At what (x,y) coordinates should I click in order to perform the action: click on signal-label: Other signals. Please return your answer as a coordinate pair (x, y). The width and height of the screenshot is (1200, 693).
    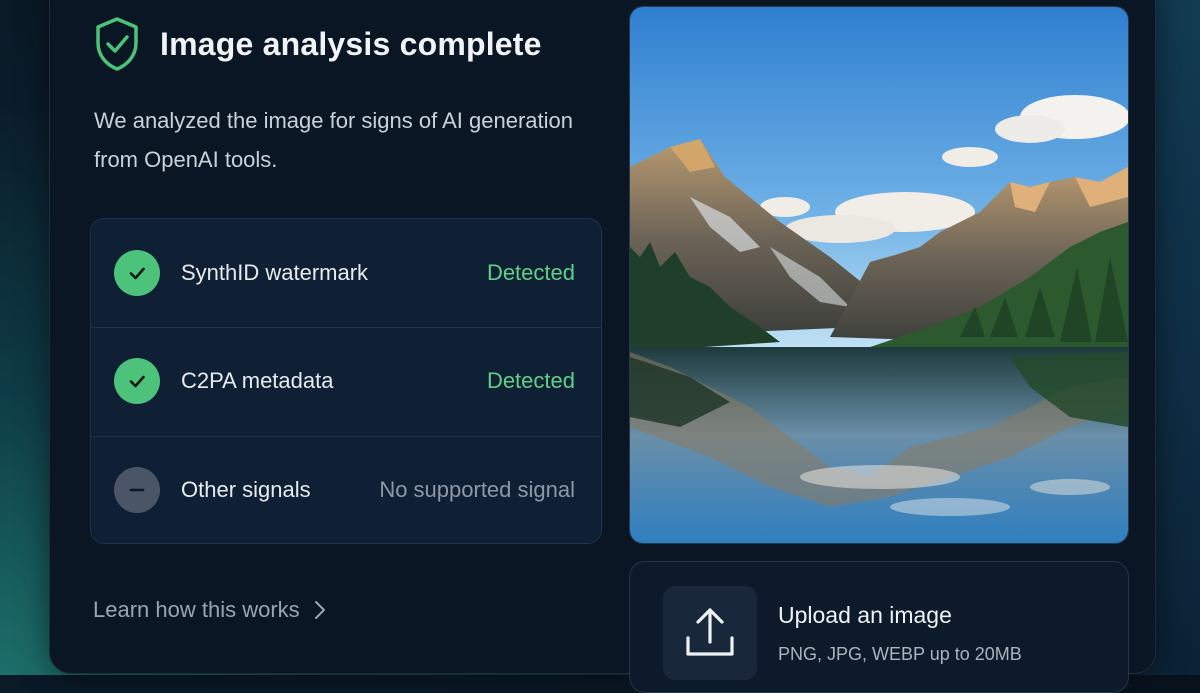
    Looking at the image, I should click on (246, 489).